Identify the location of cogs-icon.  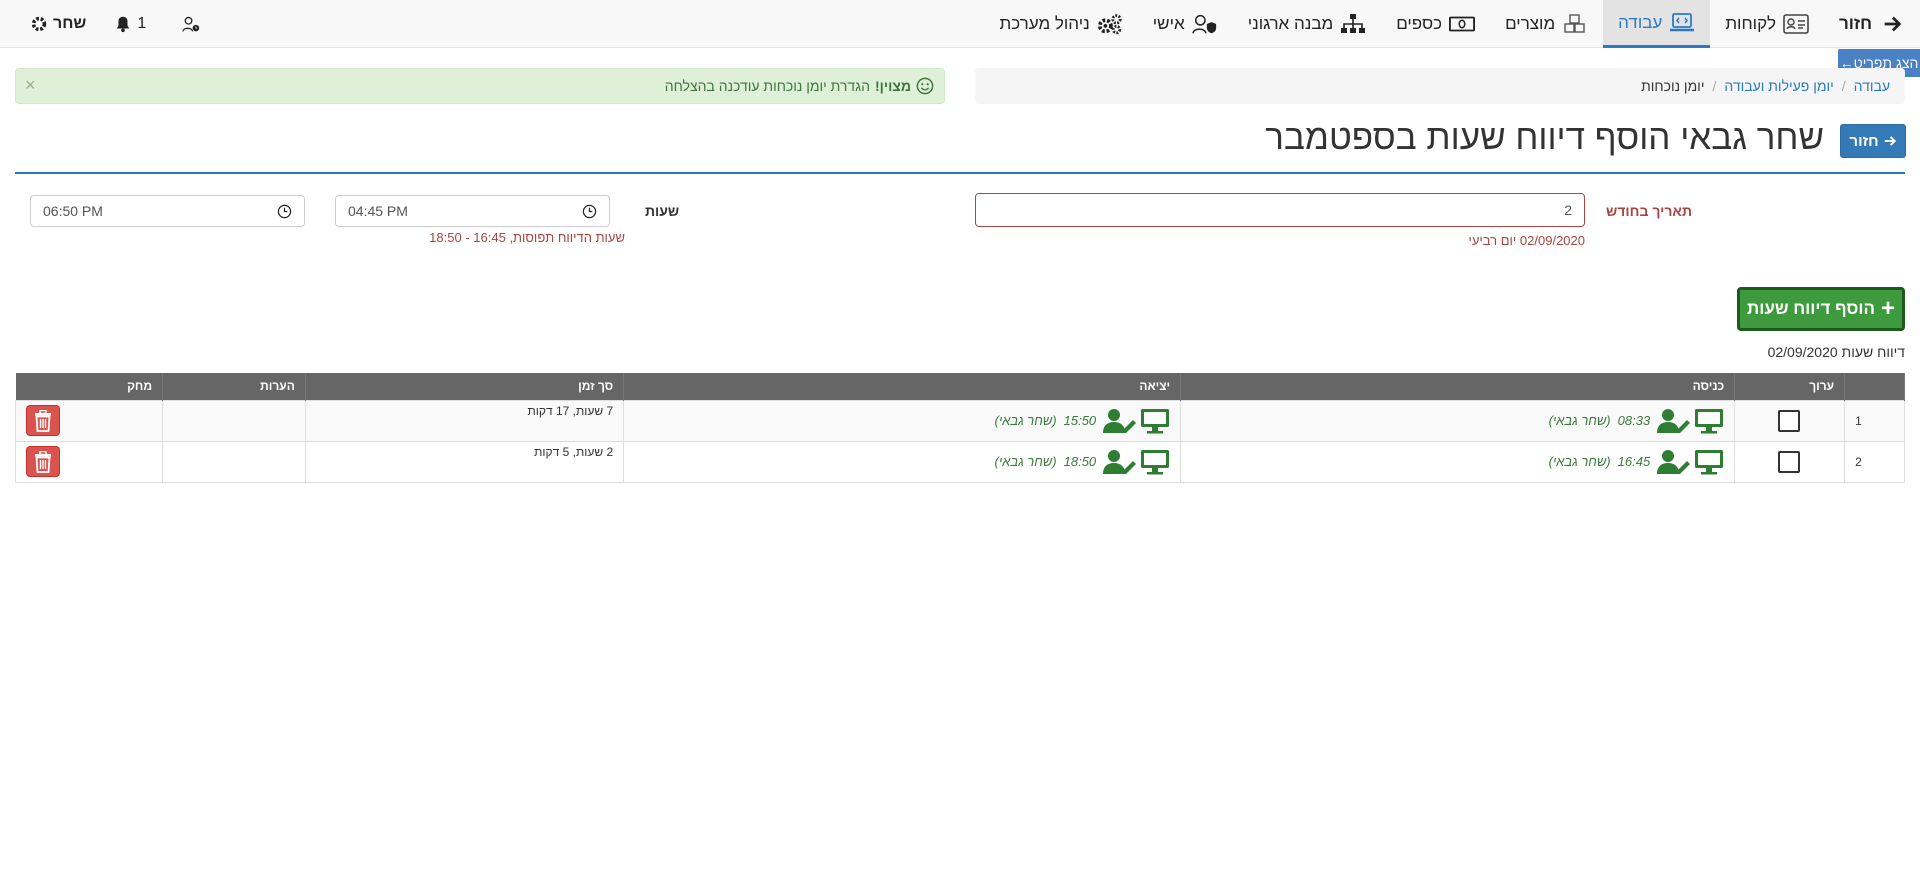
(1109, 24).